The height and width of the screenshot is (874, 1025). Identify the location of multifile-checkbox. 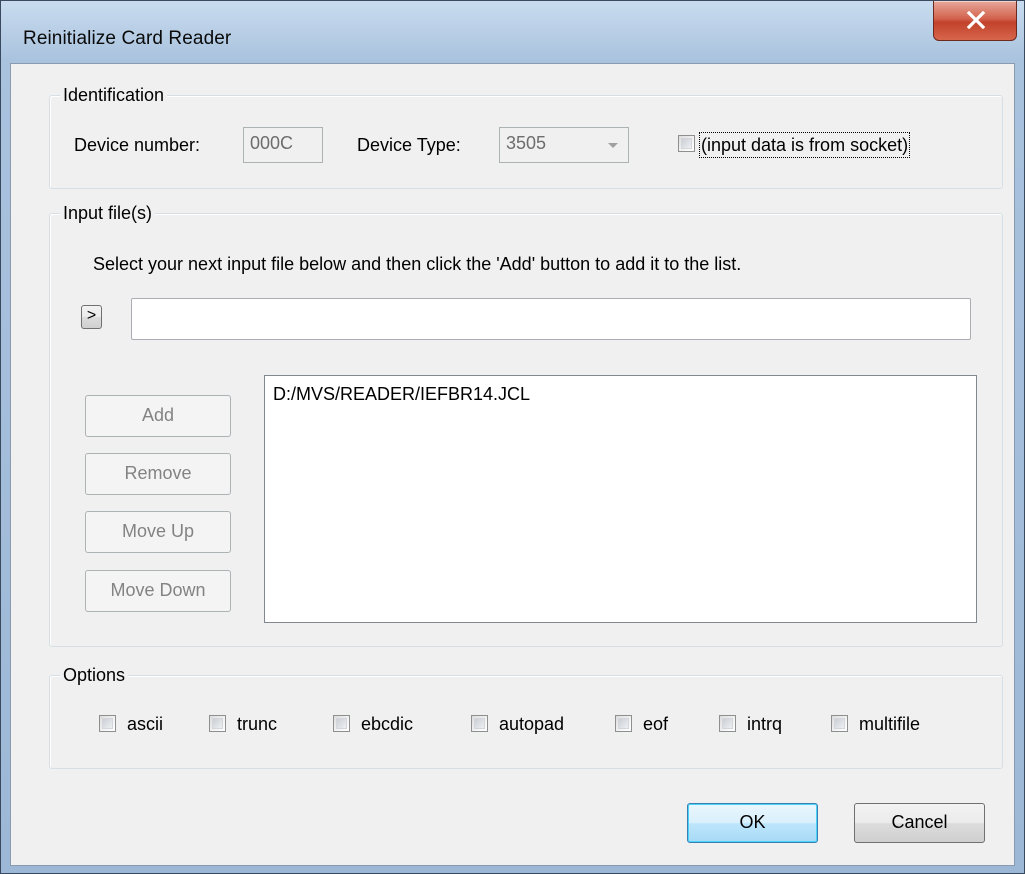
(839, 723).